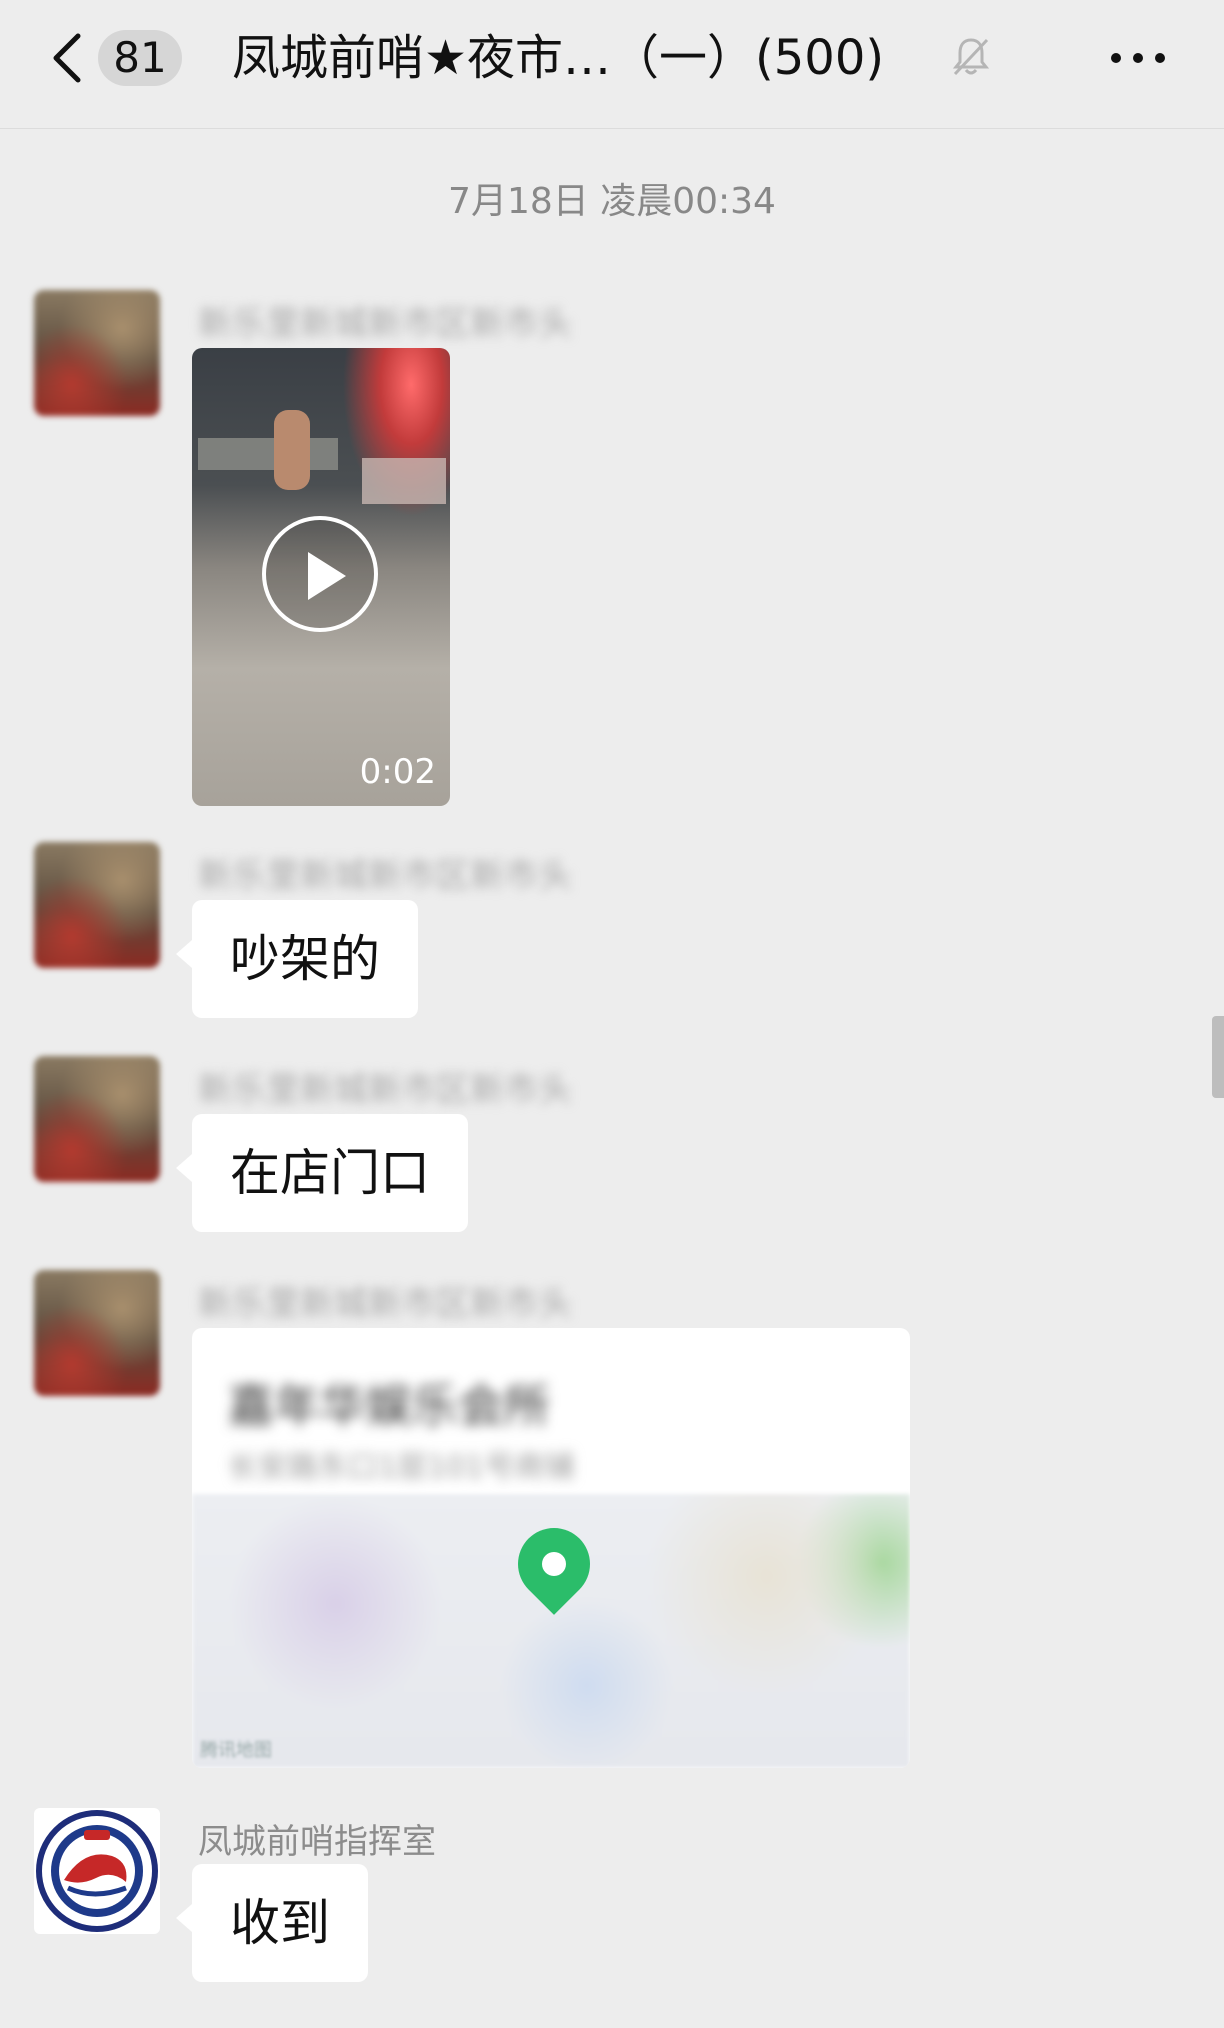 This screenshot has height=2028, width=1224. What do you see at coordinates (971, 57) in the screenshot?
I see `mute-bell-icon` at bounding box center [971, 57].